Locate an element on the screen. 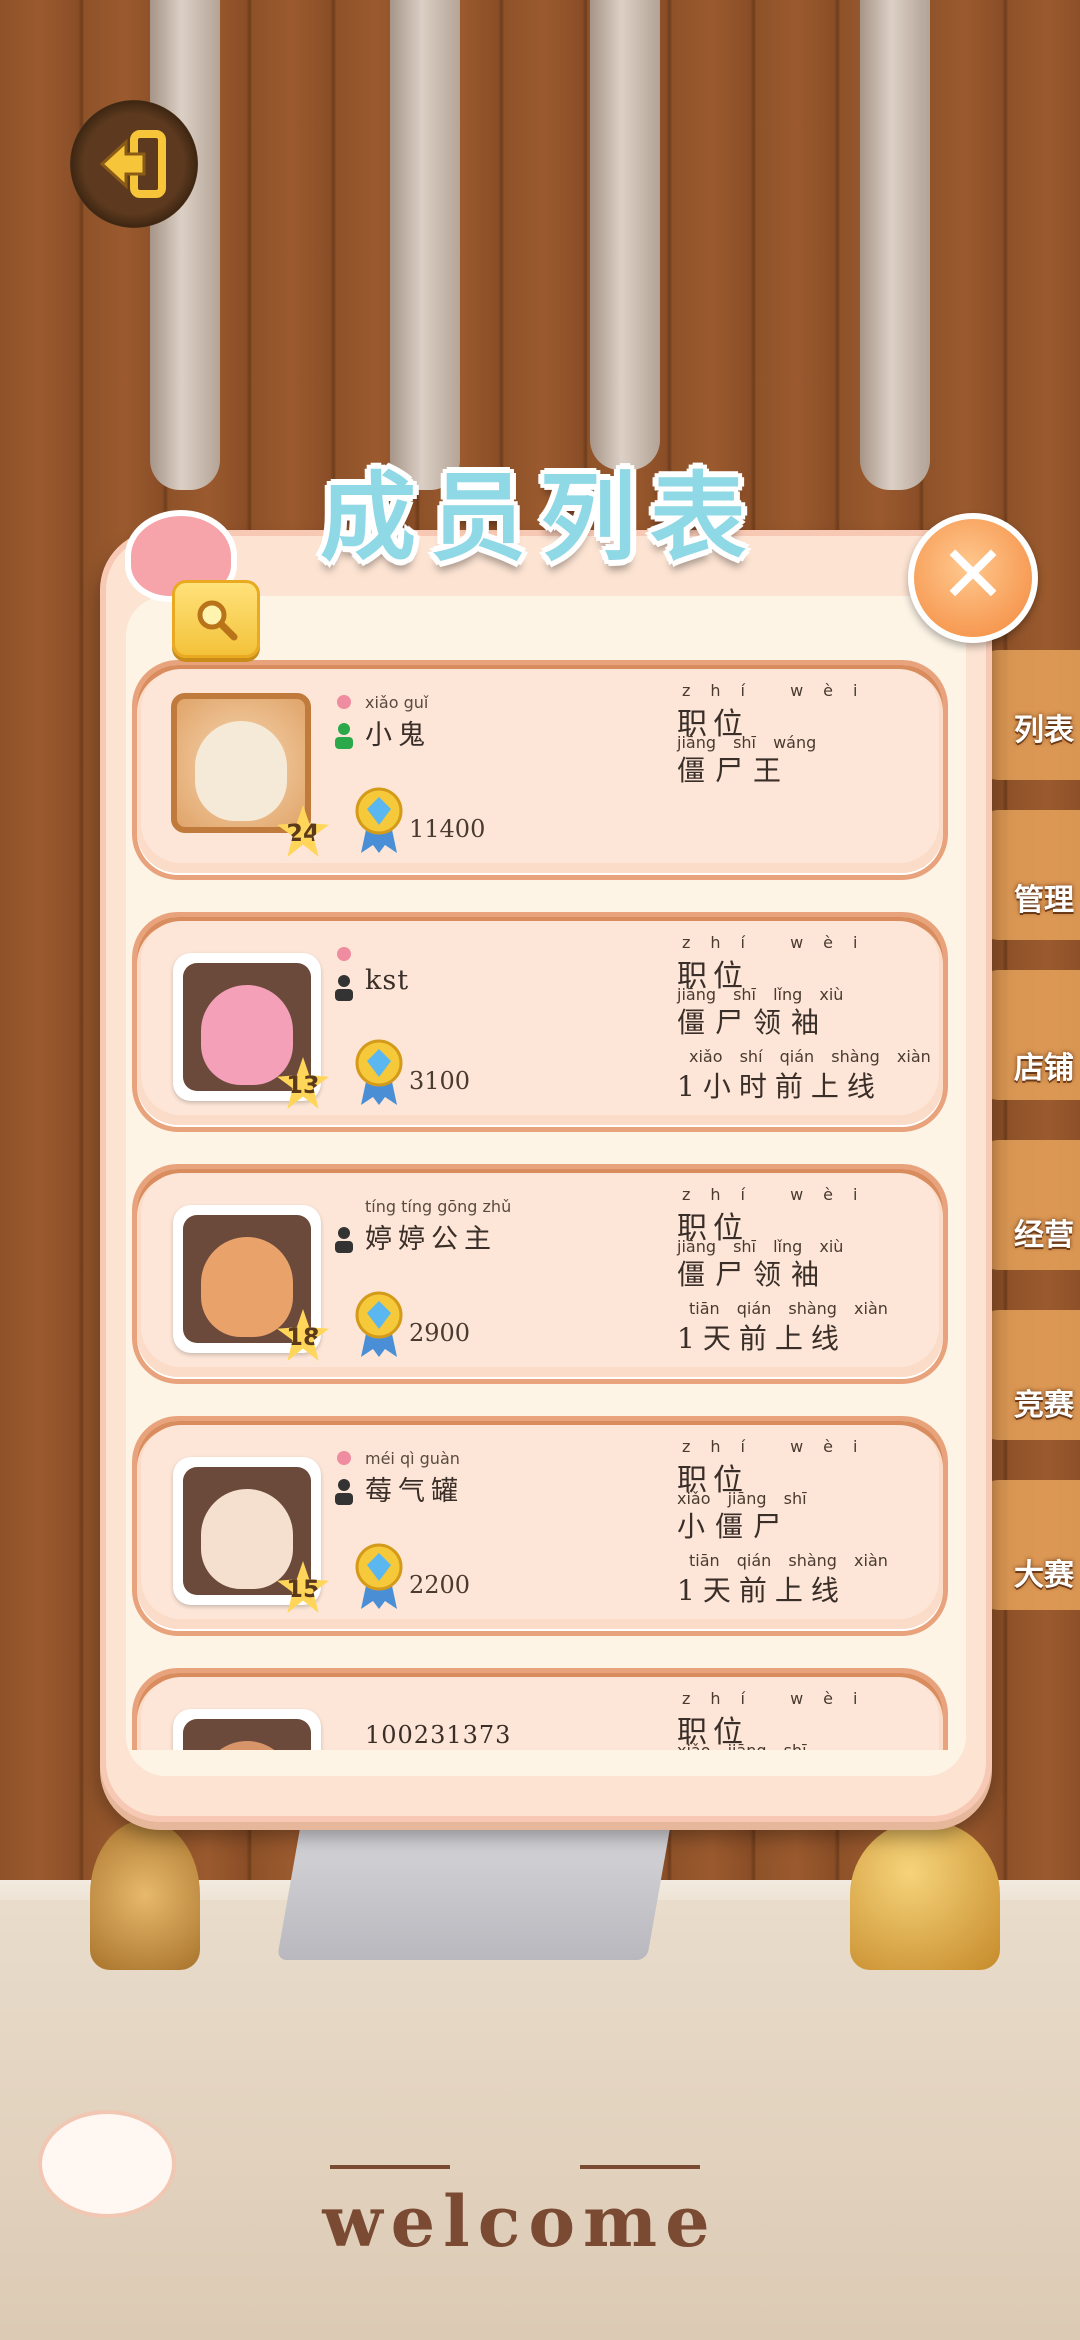  back-button is located at coordinates (134, 164).